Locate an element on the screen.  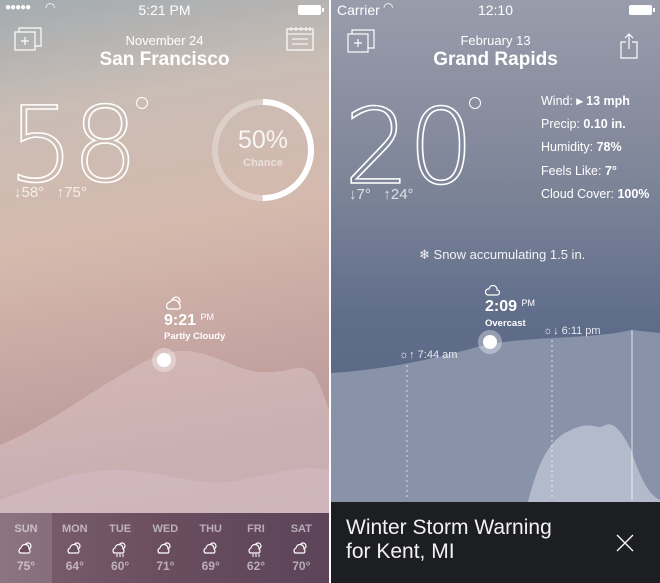
detail-row: Humidity: 78% is located at coordinates (599, 152).